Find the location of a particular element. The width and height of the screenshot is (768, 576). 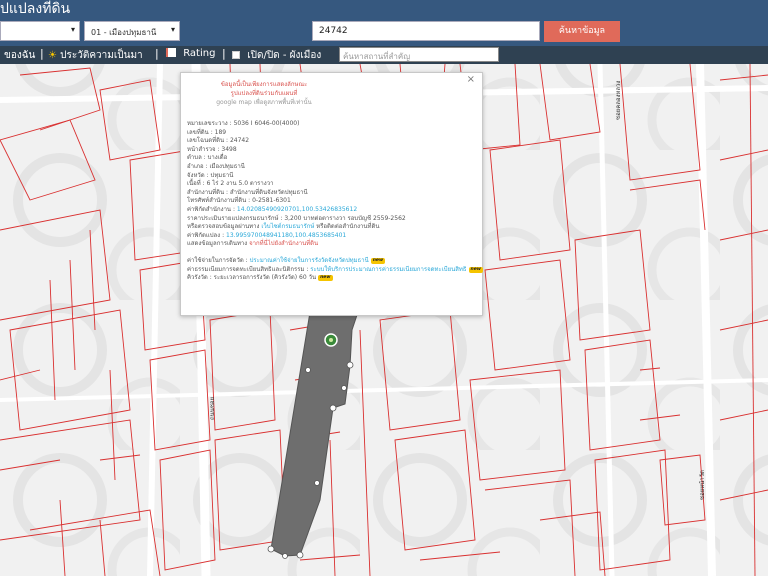

detail-row: เลขที่ดิน : 189 is located at coordinates (207, 132).